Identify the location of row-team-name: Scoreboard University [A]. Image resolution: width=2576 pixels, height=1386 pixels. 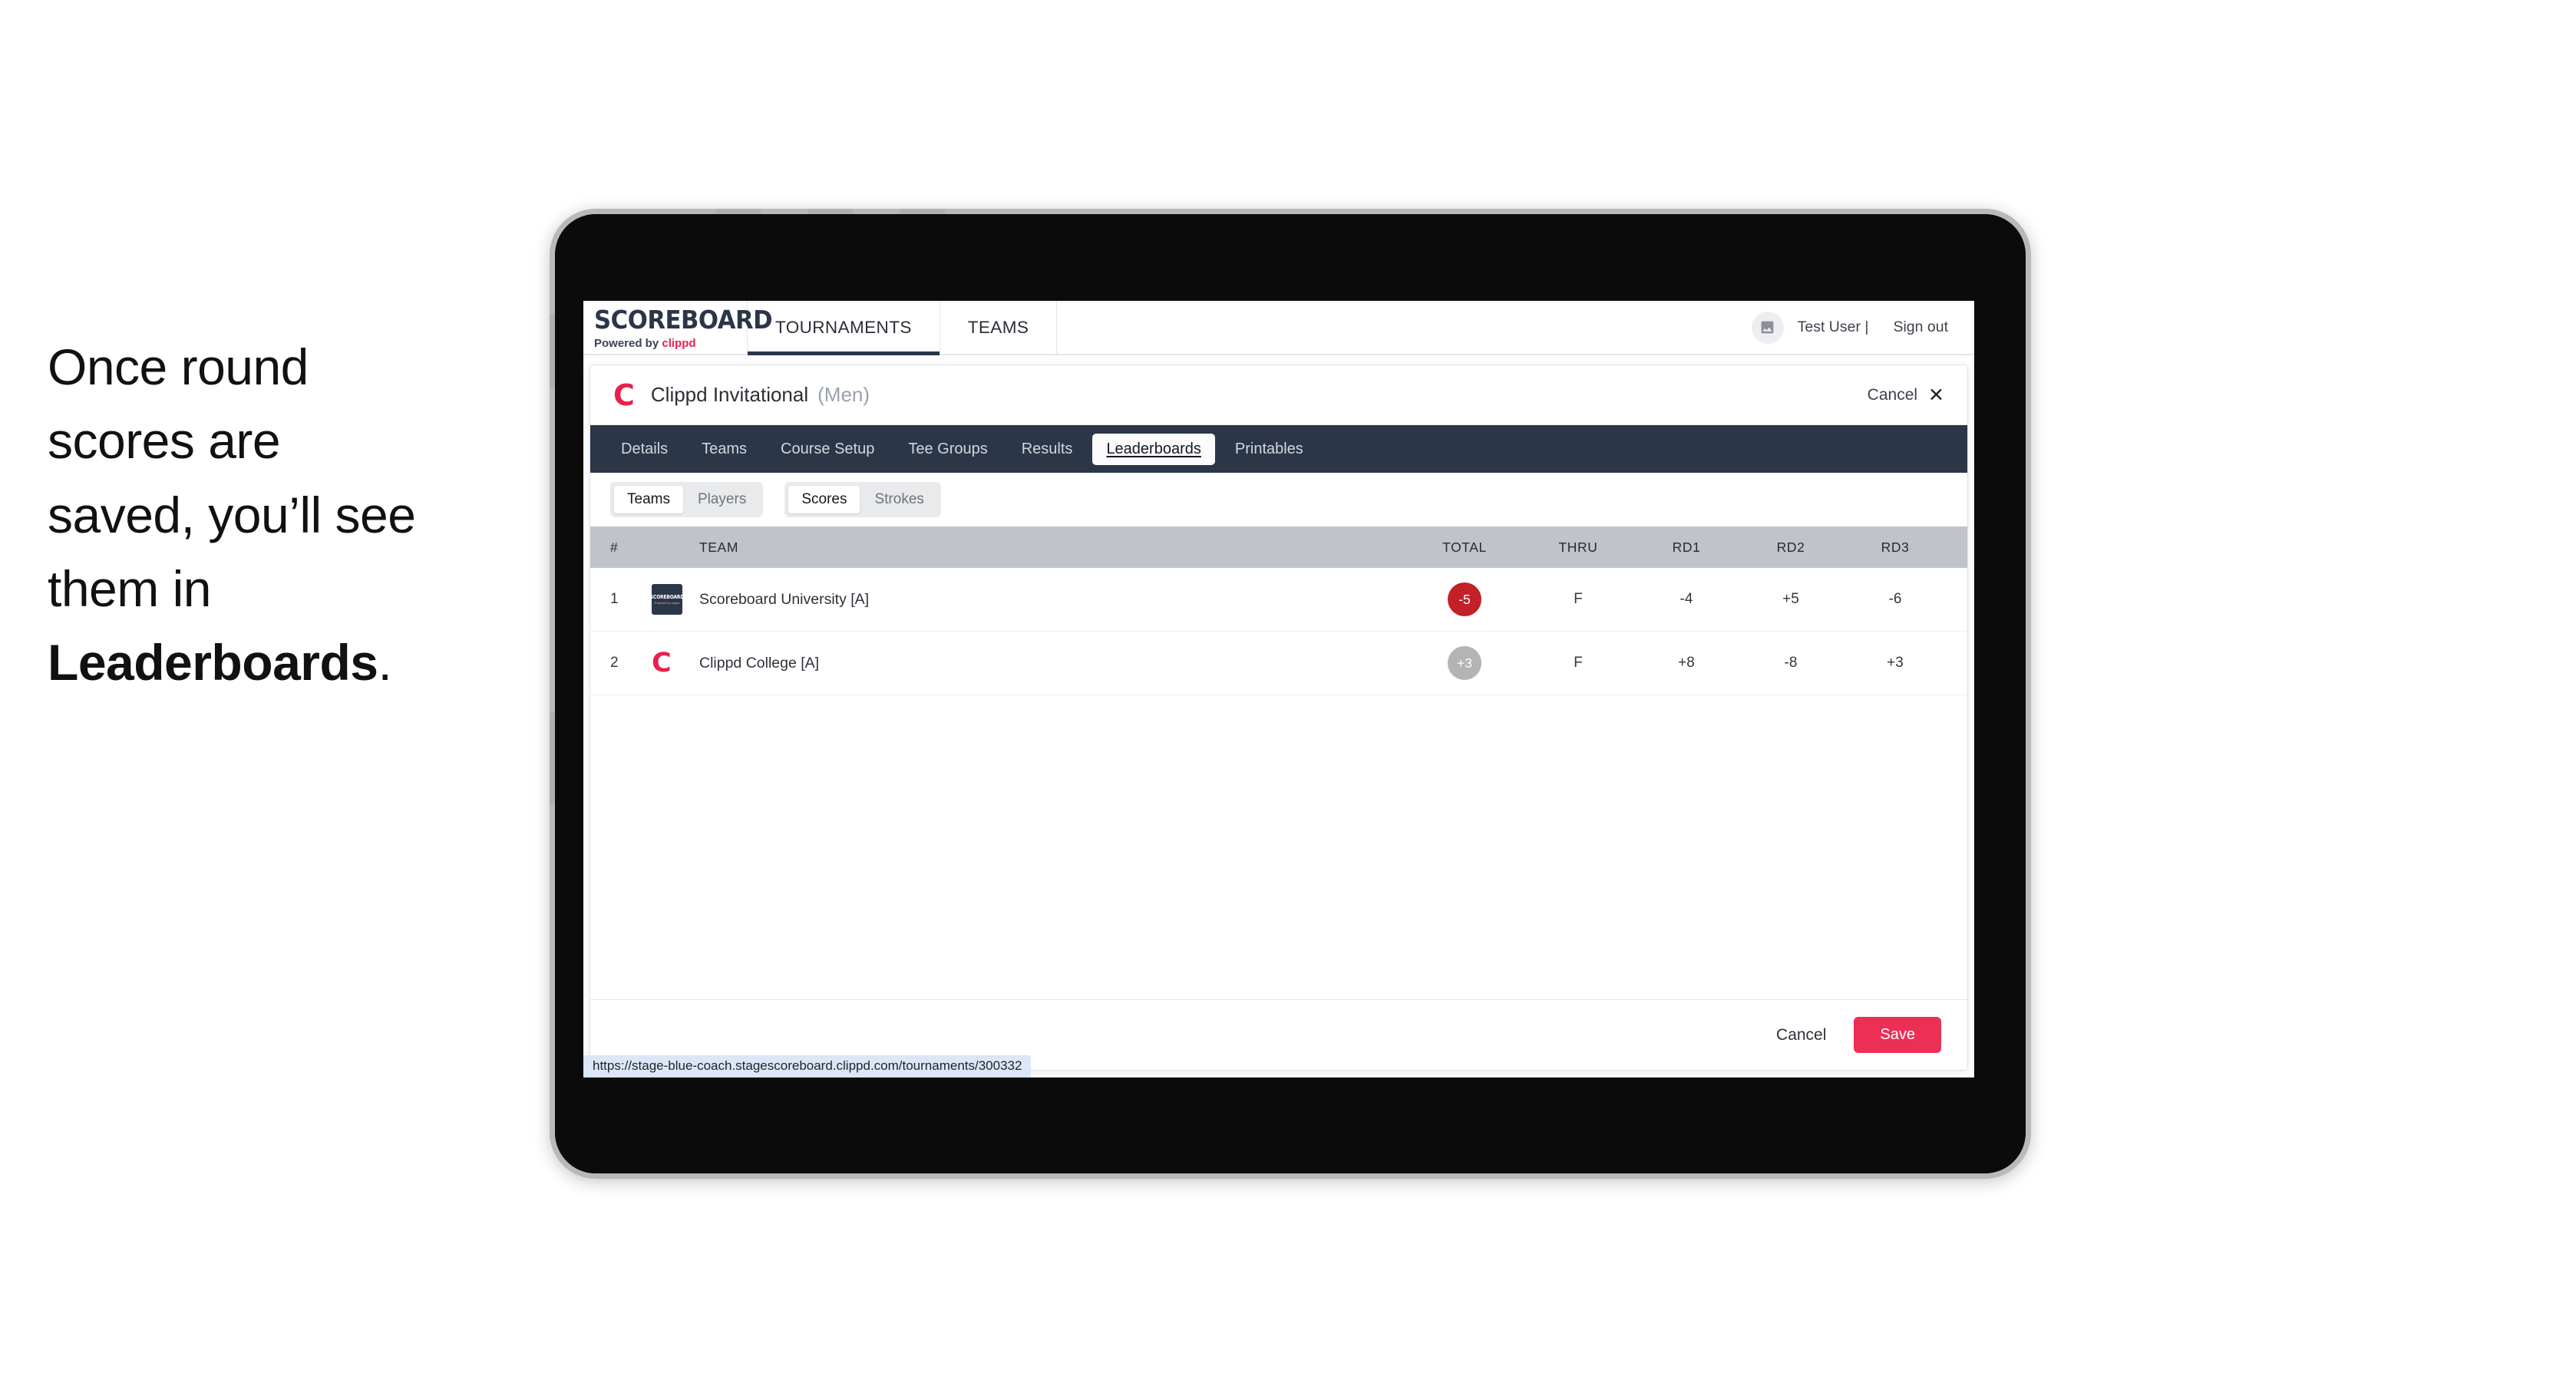
(784, 599).